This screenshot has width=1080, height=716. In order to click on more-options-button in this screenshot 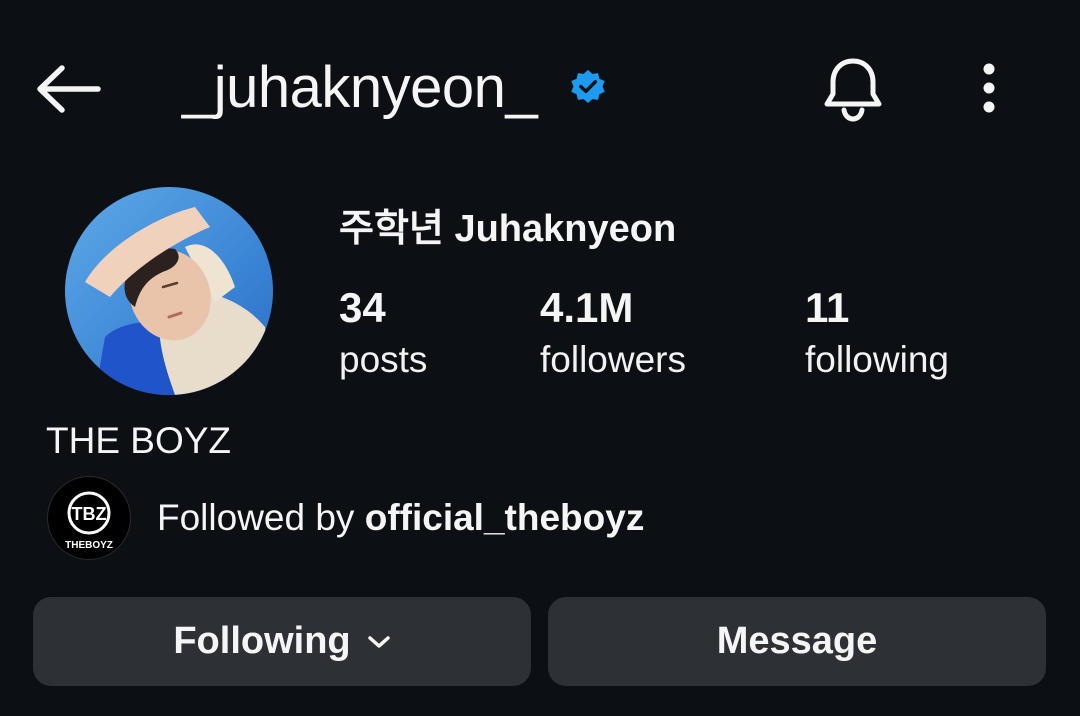, I will do `click(989, 88)`.